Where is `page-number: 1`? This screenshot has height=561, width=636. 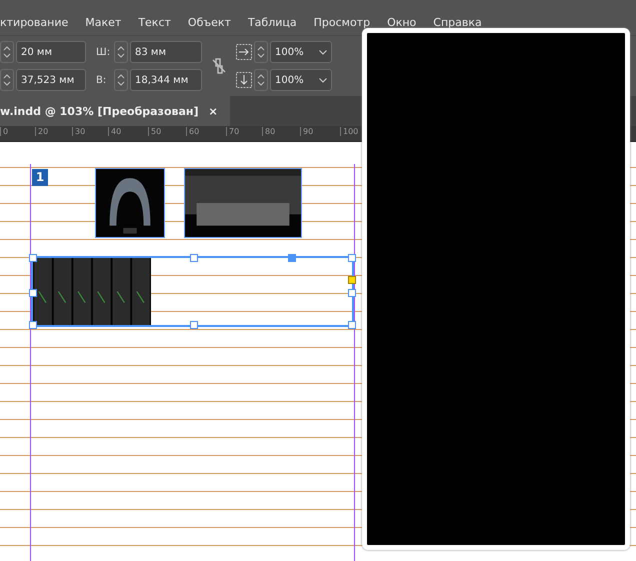
page-number: 1 is located at coordinates (40, 177).